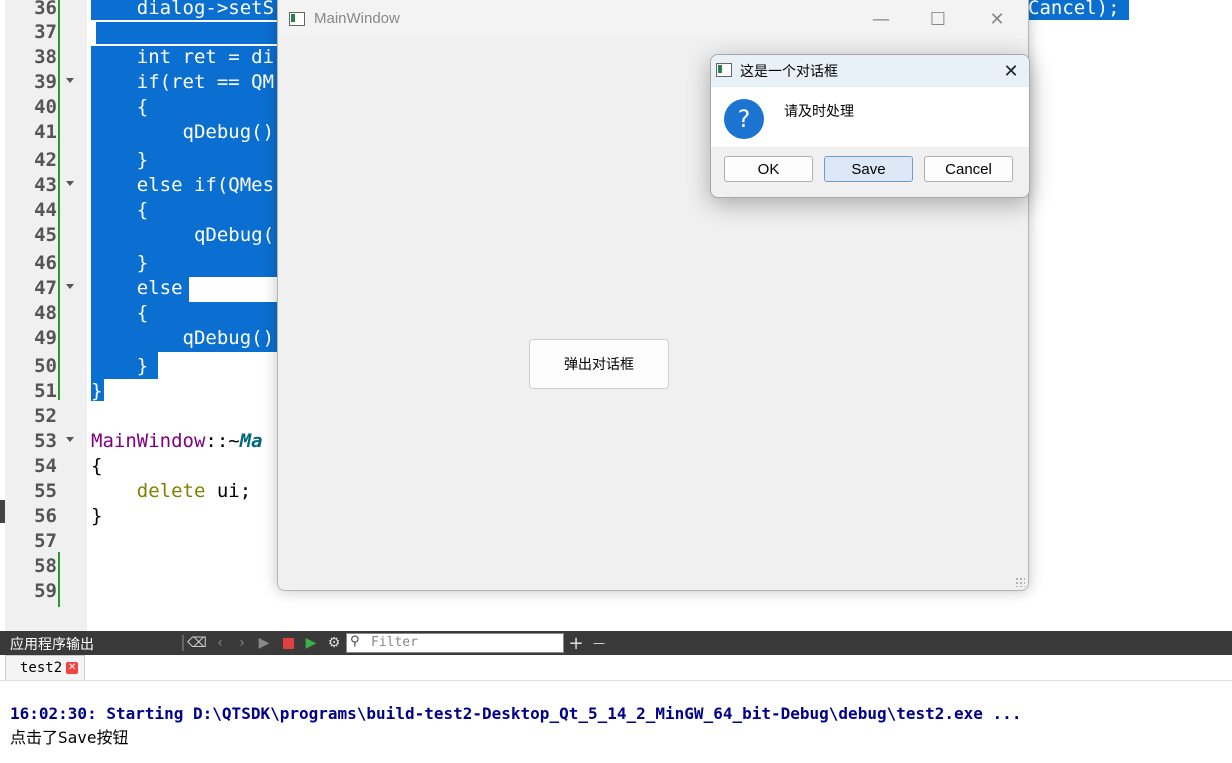 This screenshot has width=1232, height=763. Describe the element at coordinates (220, 643) in the screenshot. I see `previous-item-icon: ‹` at that location.